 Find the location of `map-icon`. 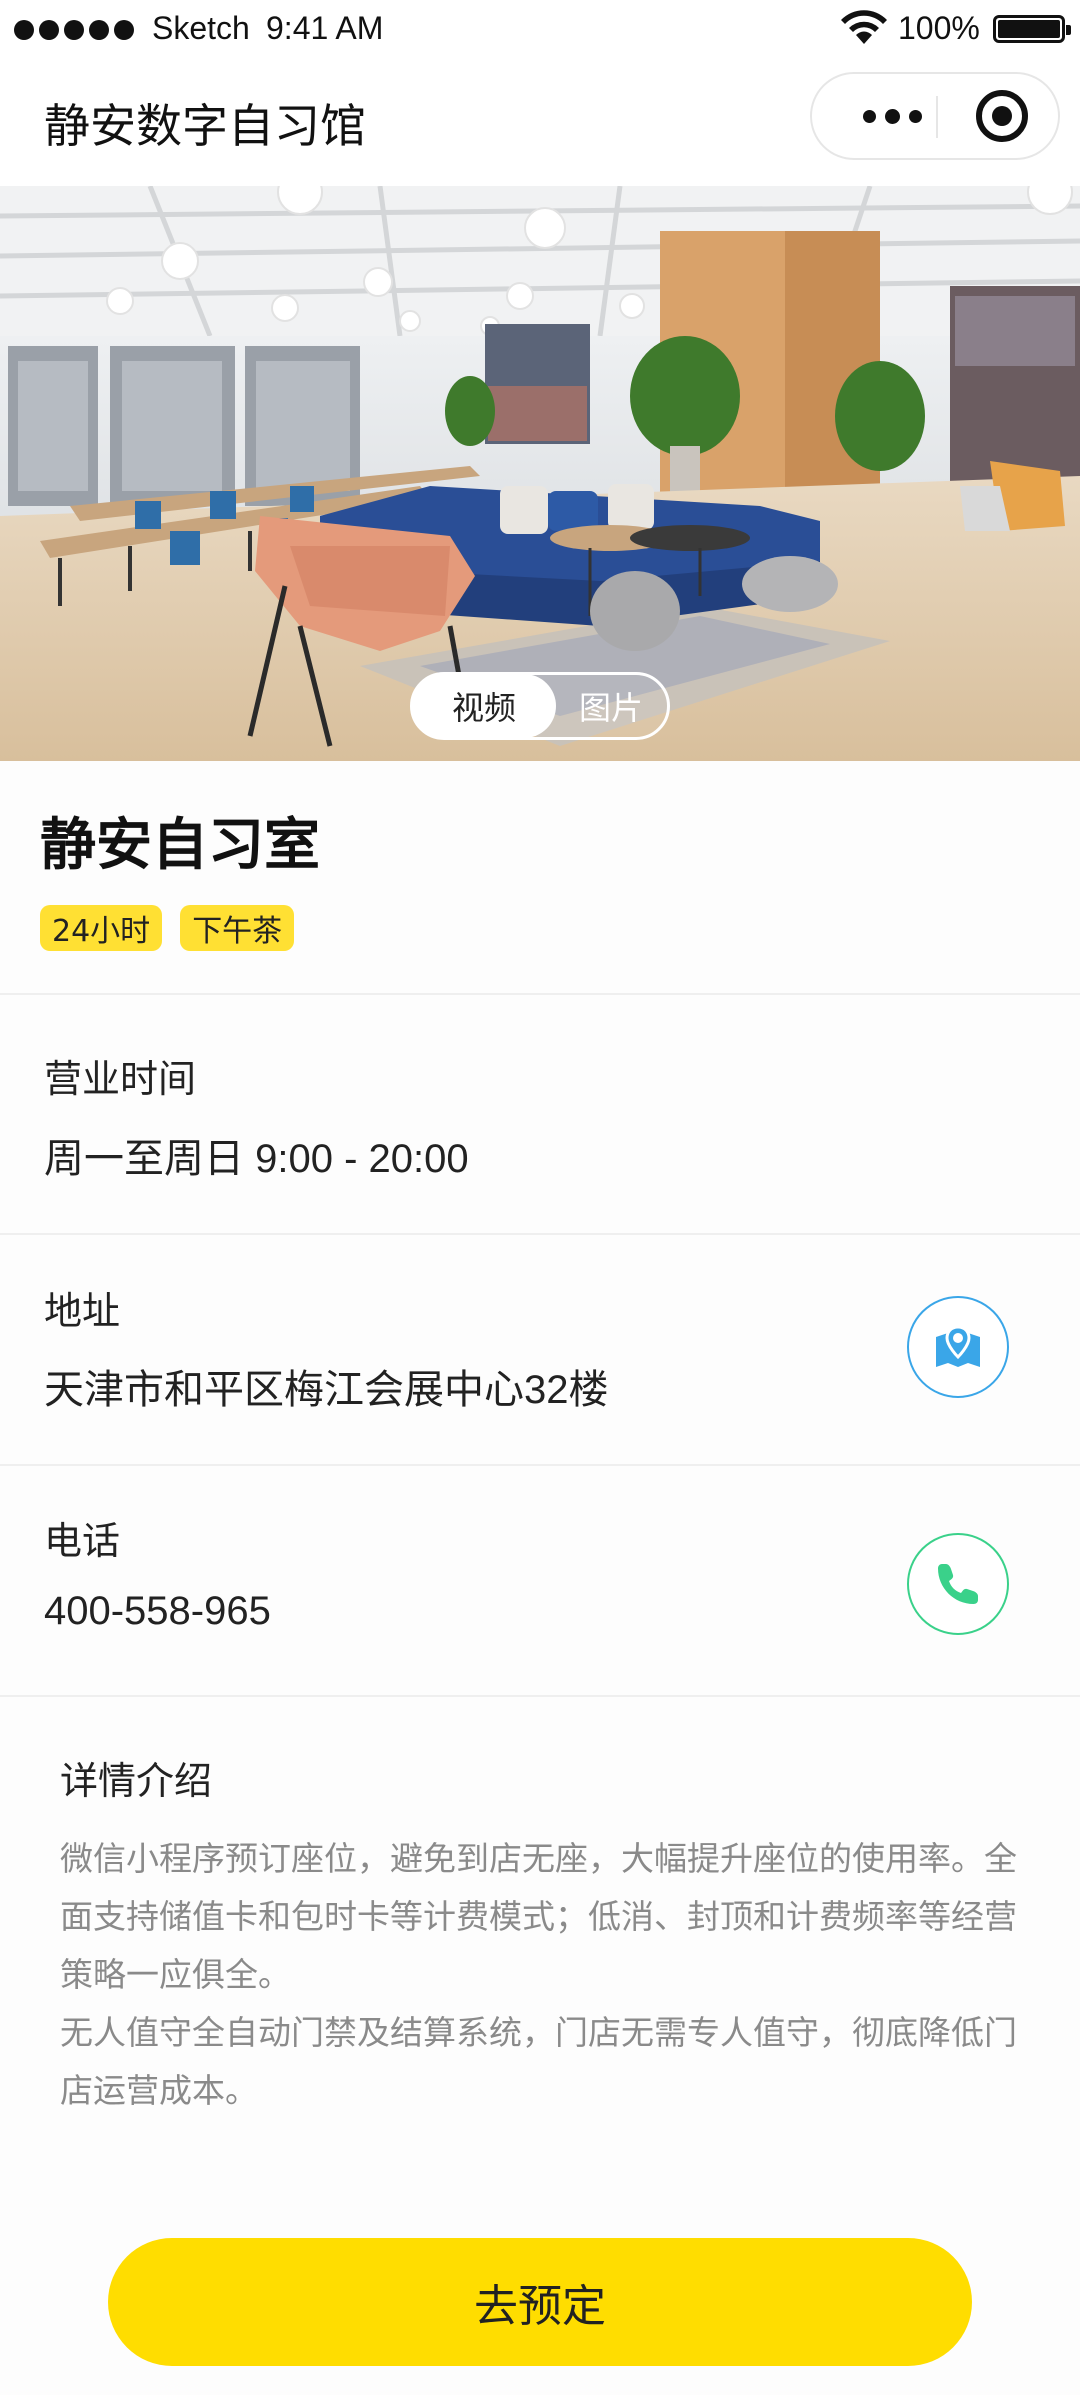

map-icon is located at coordinates (958, 1346).